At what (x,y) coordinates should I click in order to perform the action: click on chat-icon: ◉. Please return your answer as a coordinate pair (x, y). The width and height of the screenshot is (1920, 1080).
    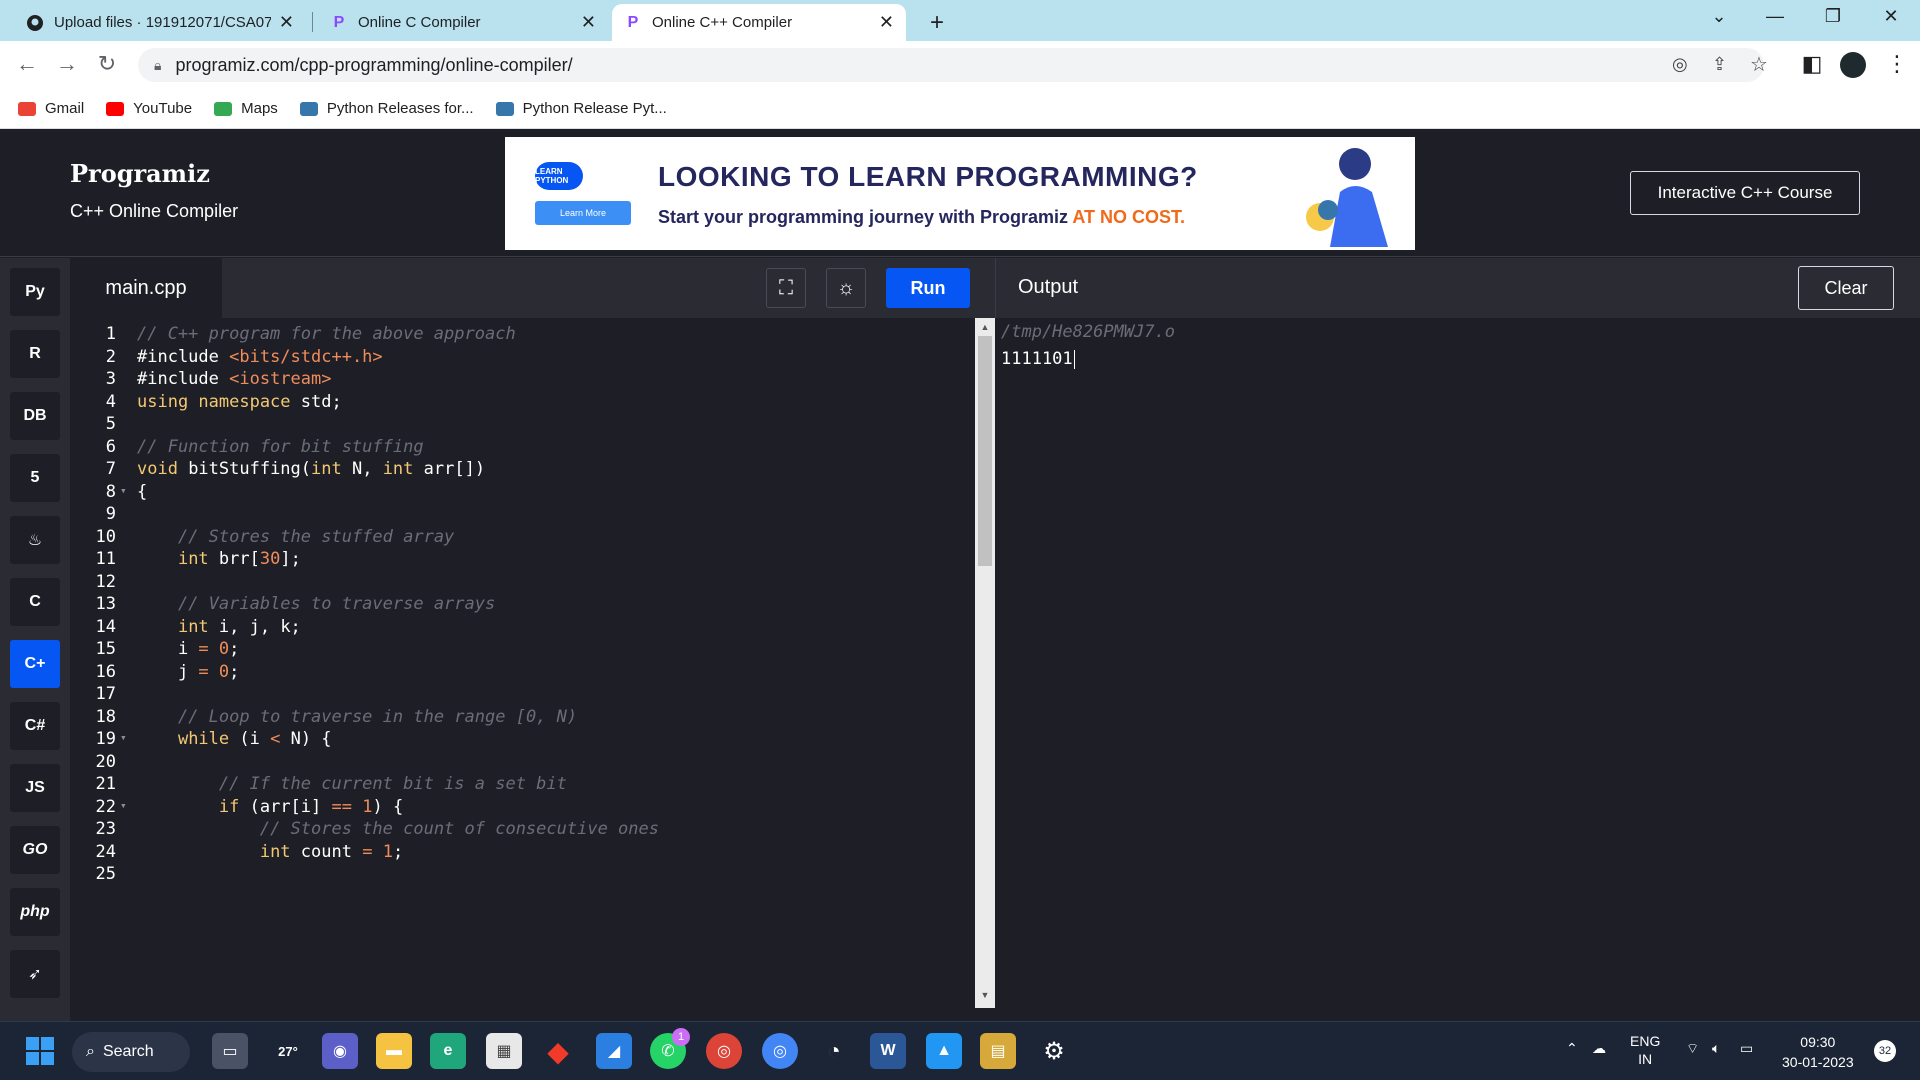
    Looking at the image, I should click on (340, 1051).